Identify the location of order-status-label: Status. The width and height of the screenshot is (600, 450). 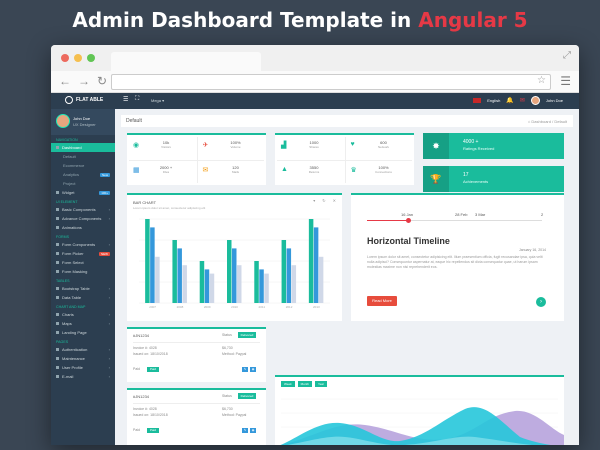
(227, 335).